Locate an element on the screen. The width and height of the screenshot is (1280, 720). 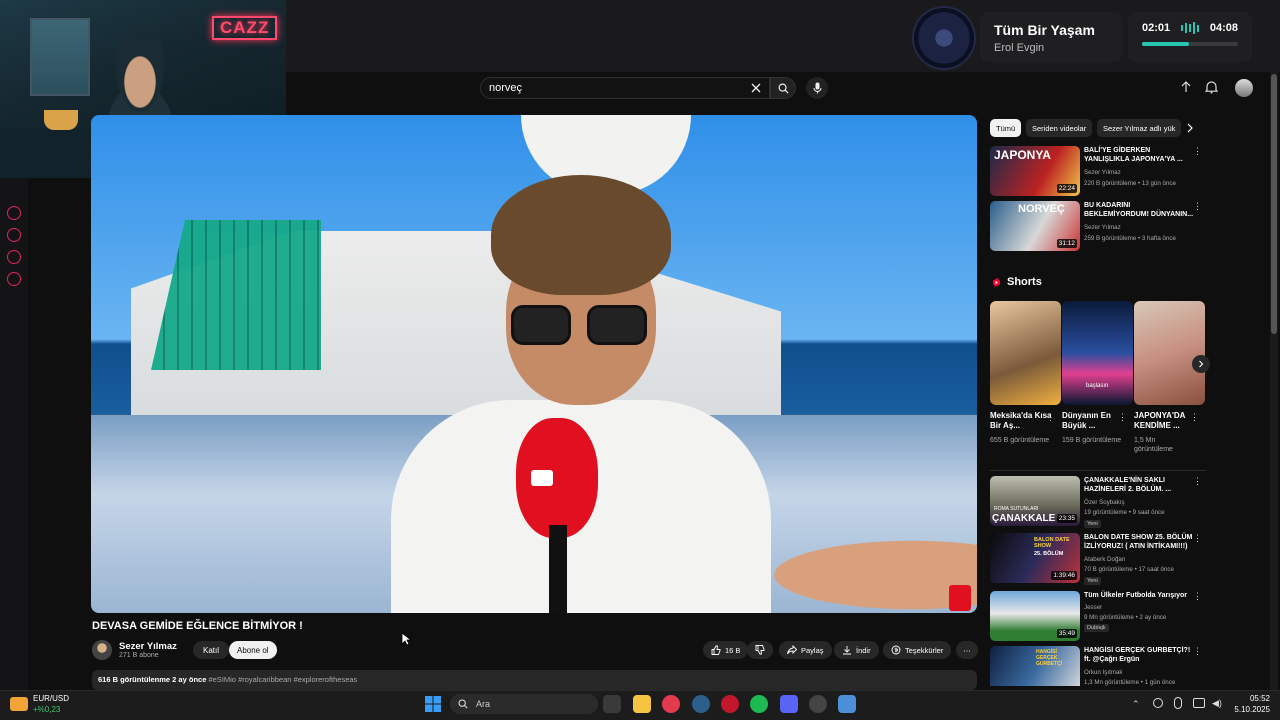
voice-search-button is located at coordinates (817, 88).